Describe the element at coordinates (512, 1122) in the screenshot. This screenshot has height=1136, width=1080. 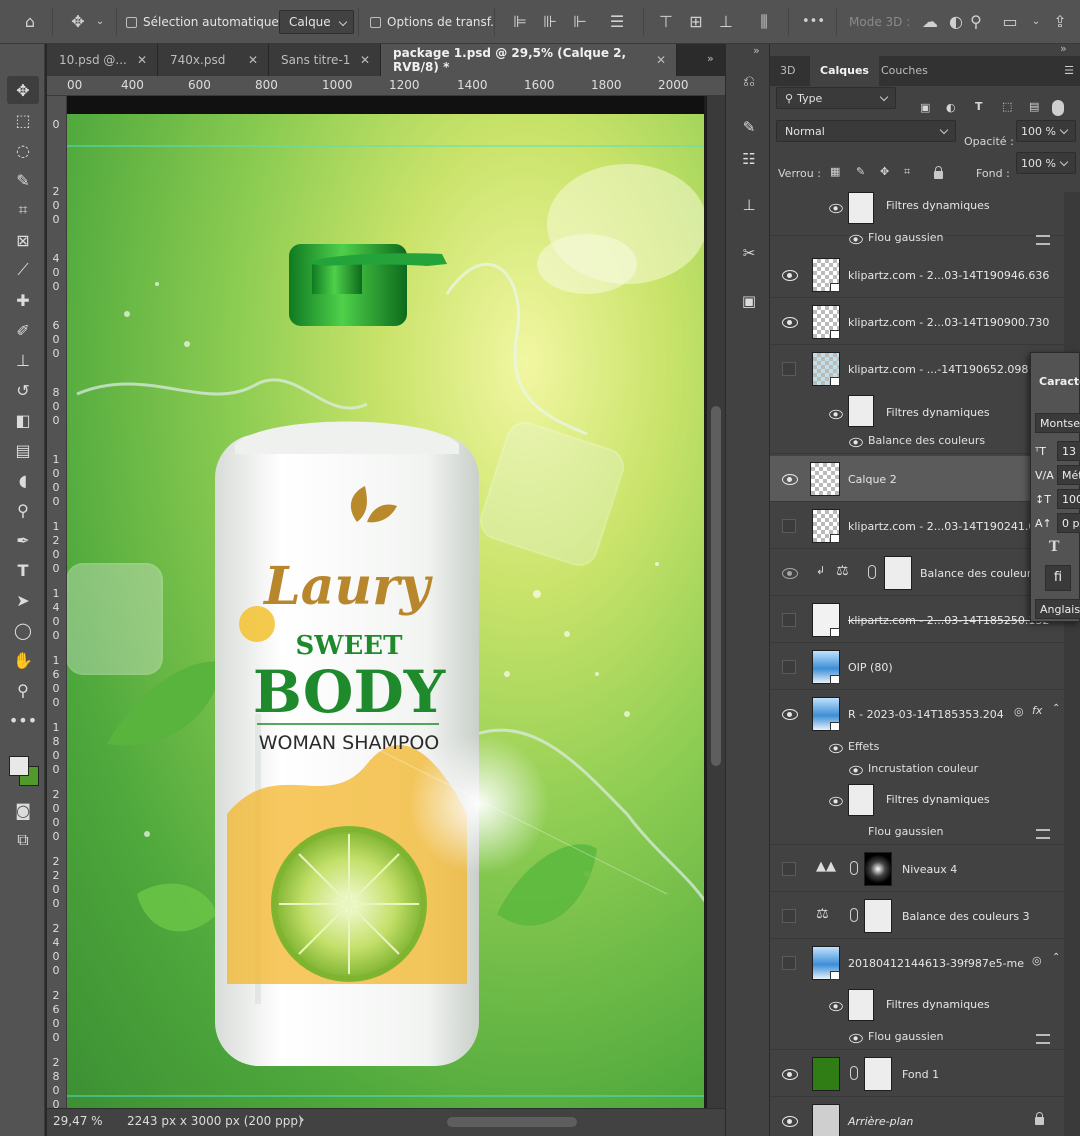
I see `horizontal-scrollbar` at that location.